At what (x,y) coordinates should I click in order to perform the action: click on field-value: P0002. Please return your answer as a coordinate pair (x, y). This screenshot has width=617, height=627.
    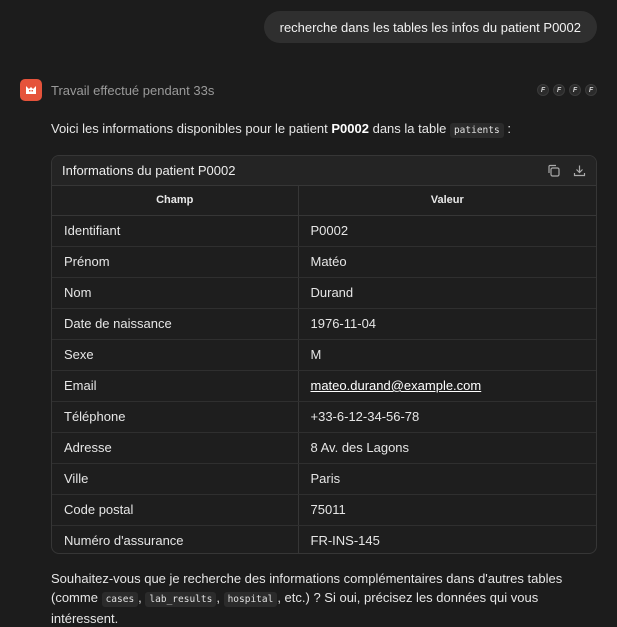
    Looking at the image, I should click on (447, 231).